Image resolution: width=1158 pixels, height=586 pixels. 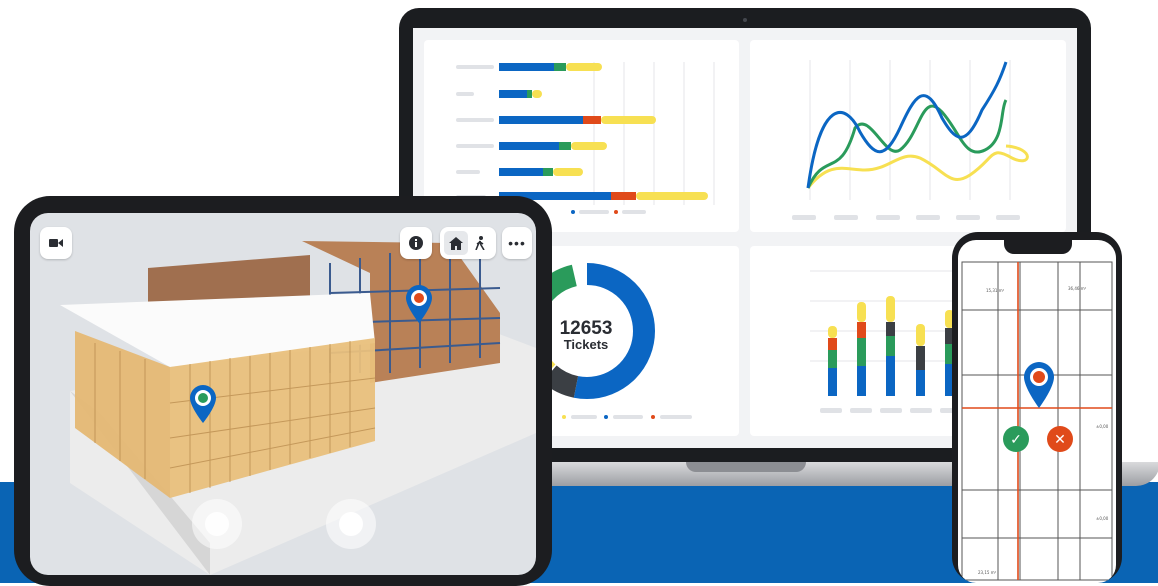 I want to click on pin-green-icon, so click(x=203, y=404).